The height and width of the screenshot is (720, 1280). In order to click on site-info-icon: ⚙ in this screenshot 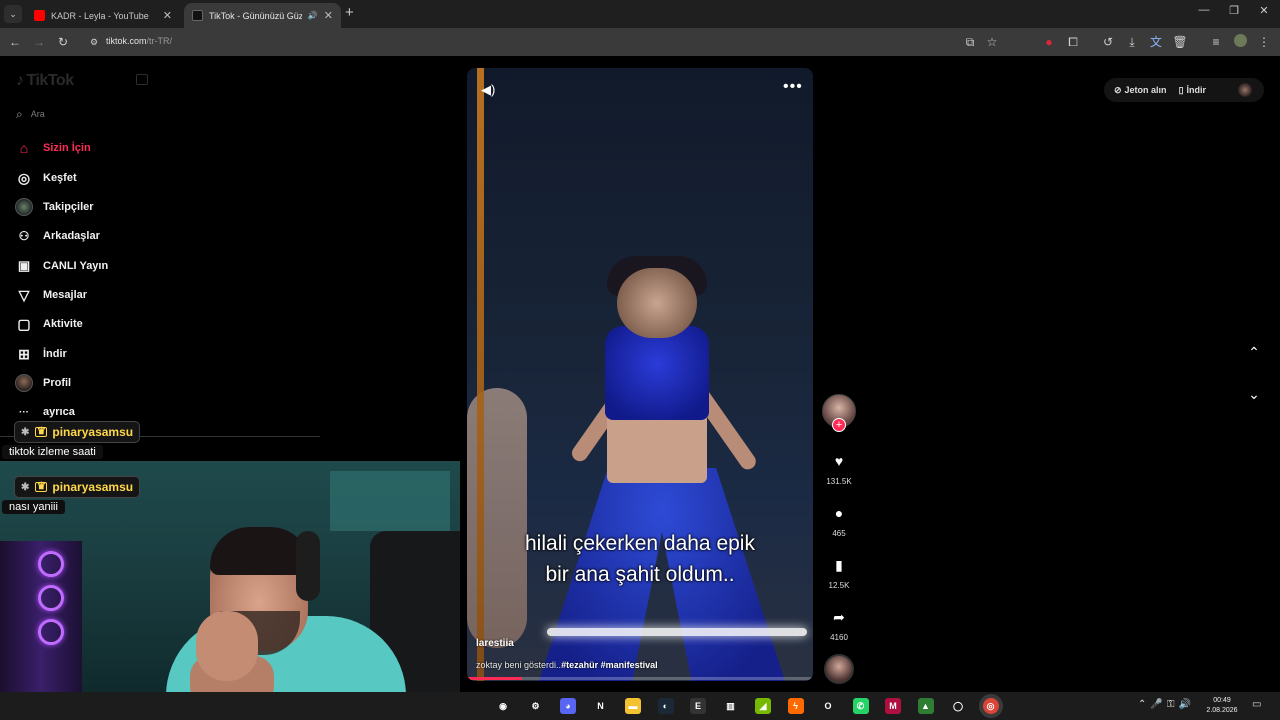, I will do `click(94, 42)`.